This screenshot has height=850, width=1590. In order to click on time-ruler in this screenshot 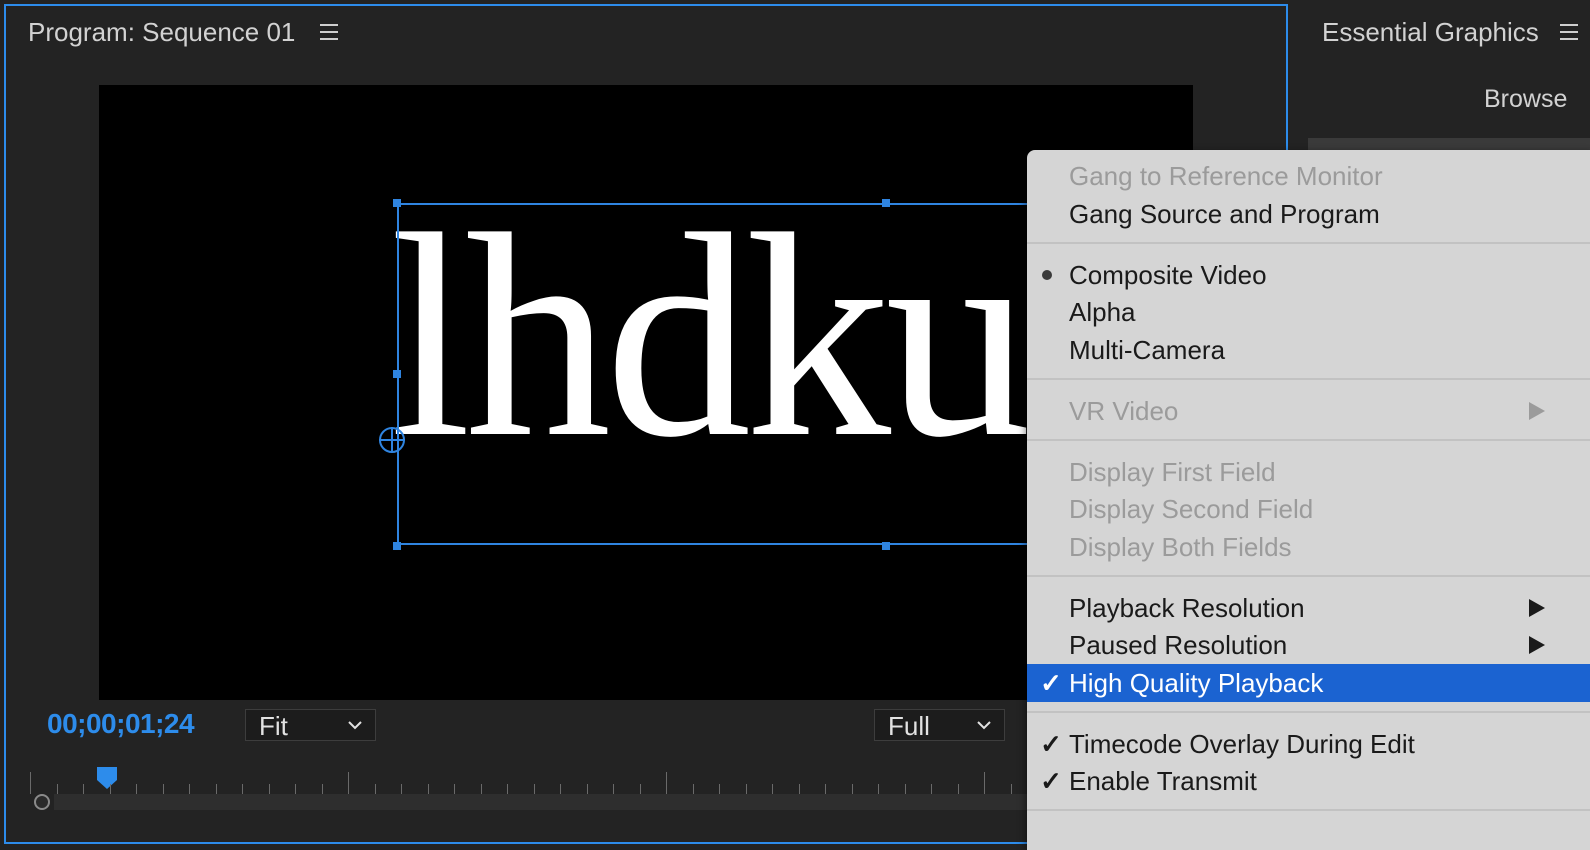, I will do `click(537, 794)`.